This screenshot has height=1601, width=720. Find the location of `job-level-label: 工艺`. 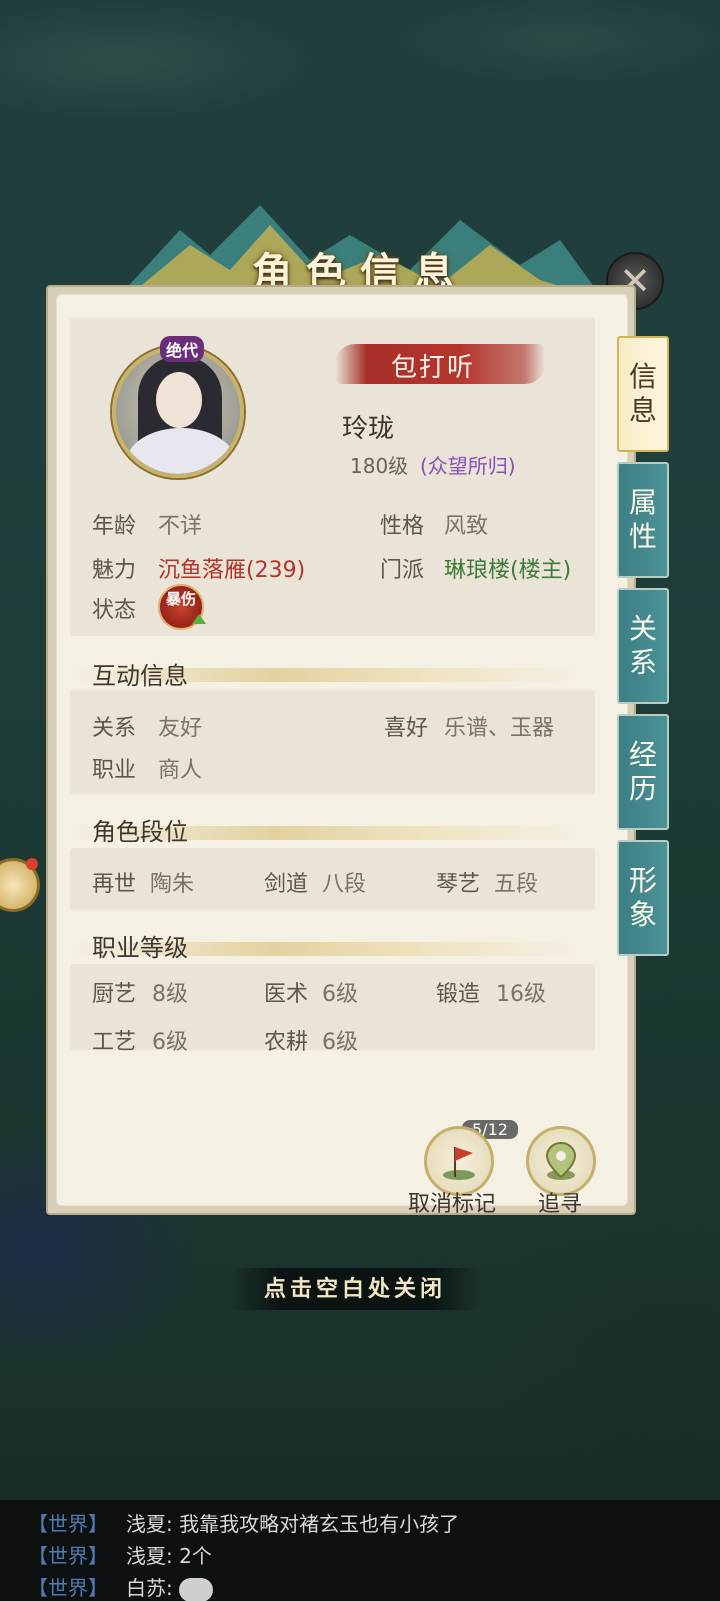

job-level-label: 工艺 is located at coordinates (114, 1042).